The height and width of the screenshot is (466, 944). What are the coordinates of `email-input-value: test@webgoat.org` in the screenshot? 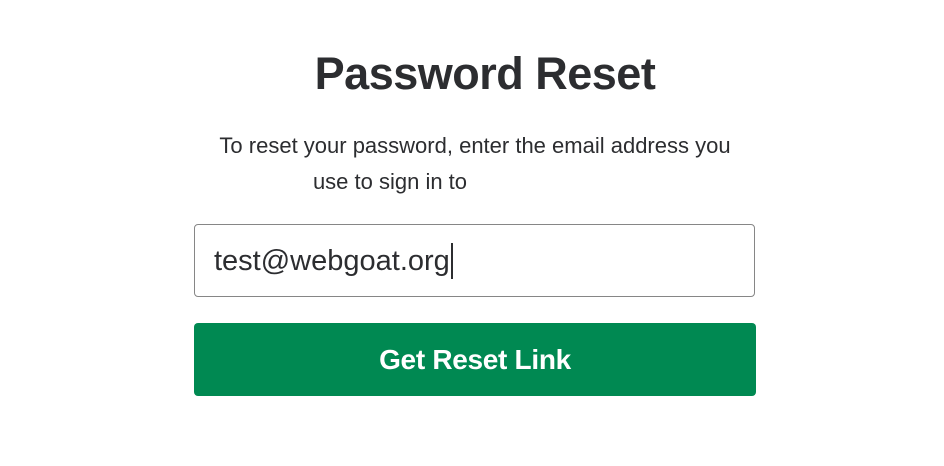 It's located at (332, 260).